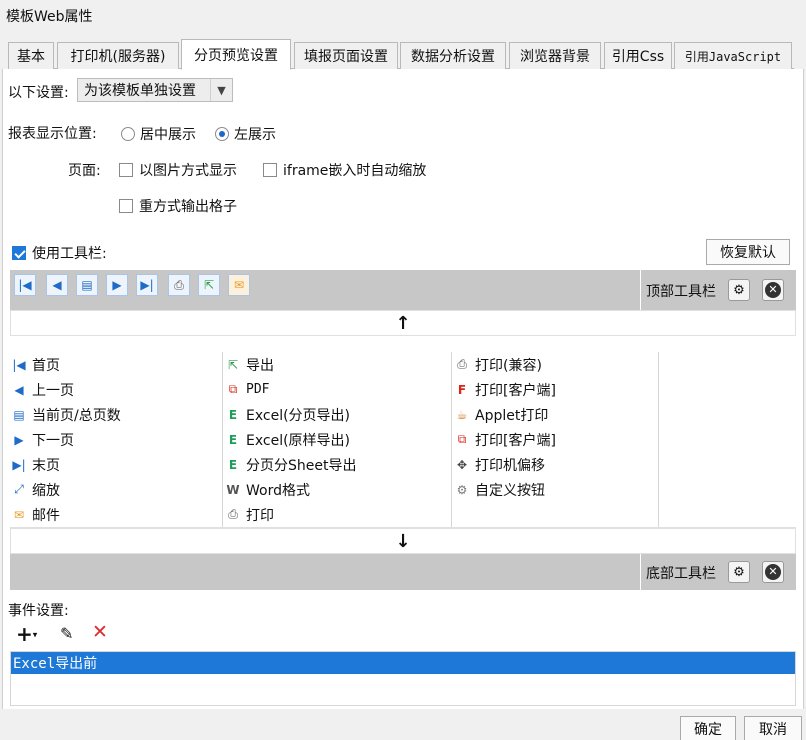 This screenshot has height=740, width=806. What do you see at coordinates (638, 55) in the screenshot?
I see `tab-css: 引用Css` at bounding box center [638, 55].